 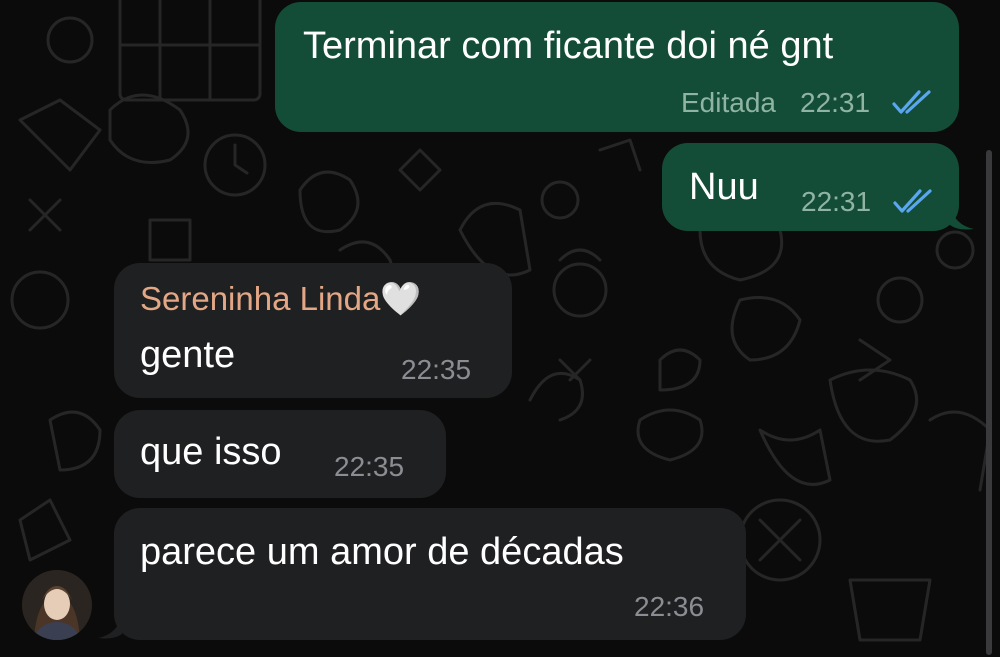 What do you see at coordinates (724, 187) in the screenshot?
I see `message-text: Nuu` at bounding box center [724, 187].